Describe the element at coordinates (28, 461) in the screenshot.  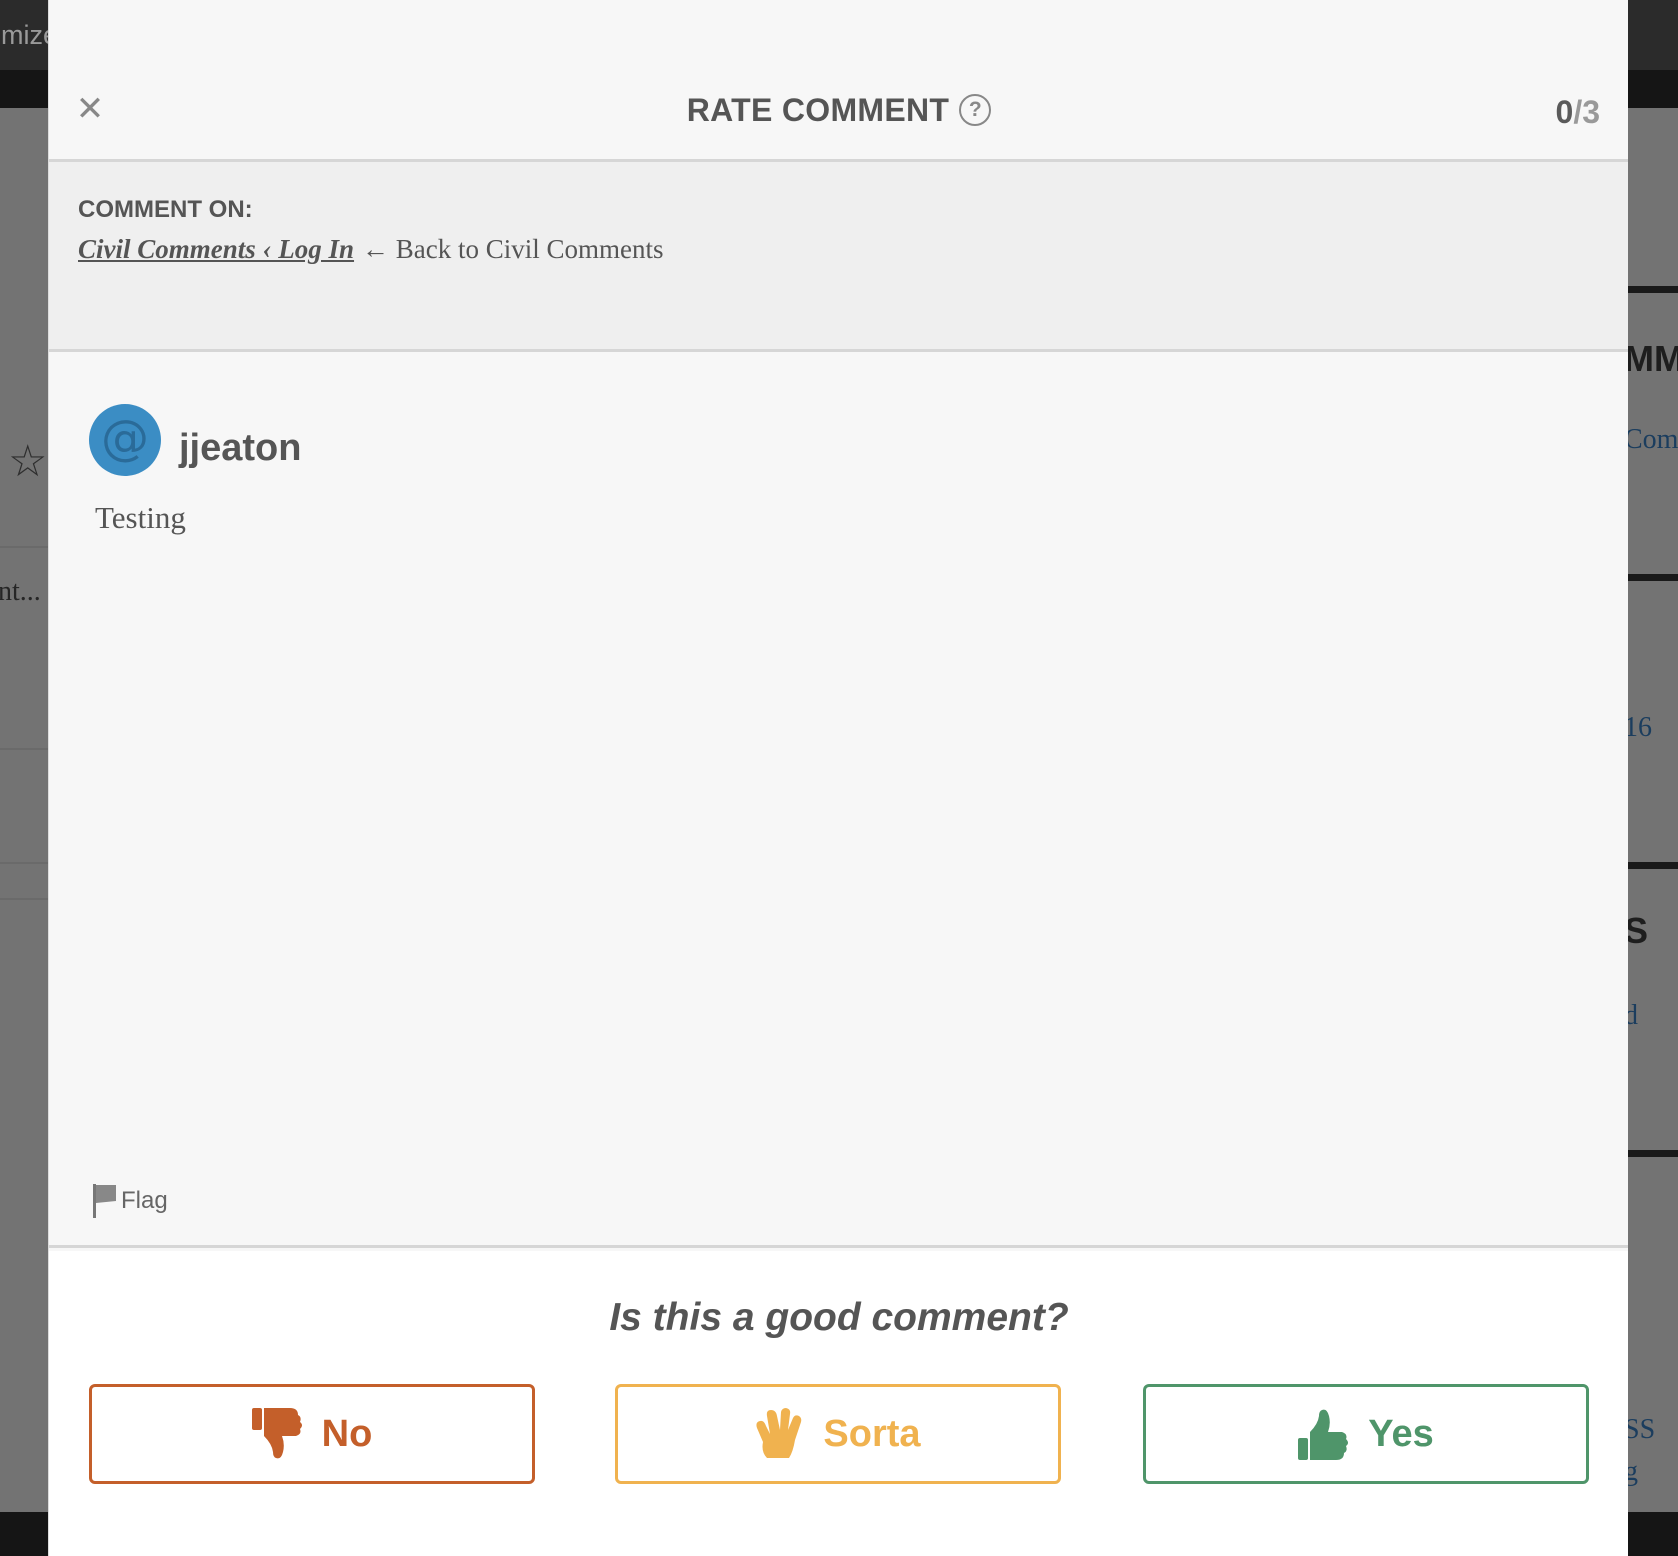
I see `star-icon: ☆` at that location.